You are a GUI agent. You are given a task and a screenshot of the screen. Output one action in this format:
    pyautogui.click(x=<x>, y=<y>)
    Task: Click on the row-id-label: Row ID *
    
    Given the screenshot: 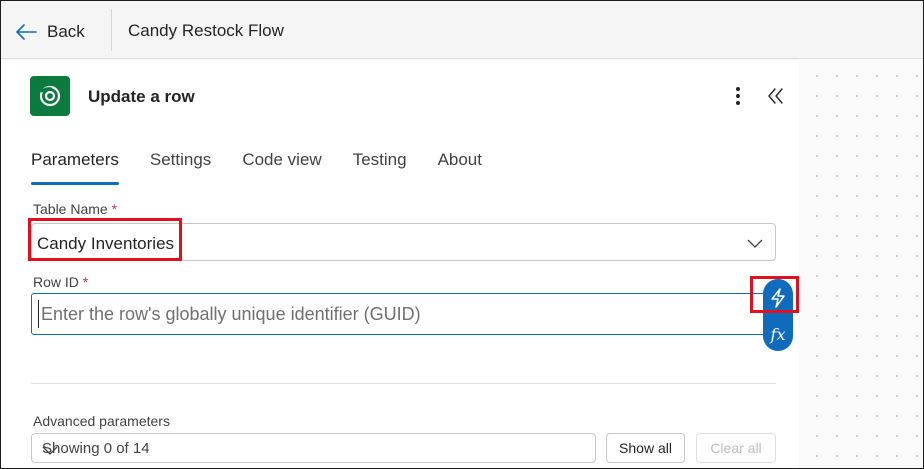 What is the action you would take?
    pyautogui.click(x=61, y=282)
    